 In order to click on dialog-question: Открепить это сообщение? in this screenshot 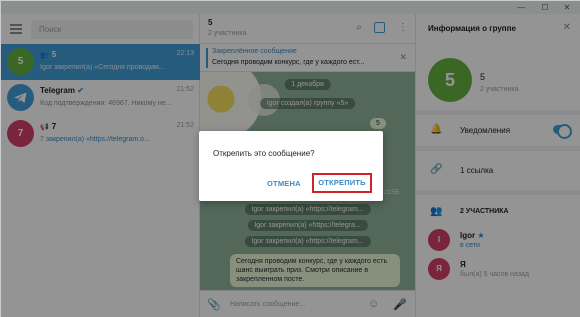, I will do `click(264, 153)`.